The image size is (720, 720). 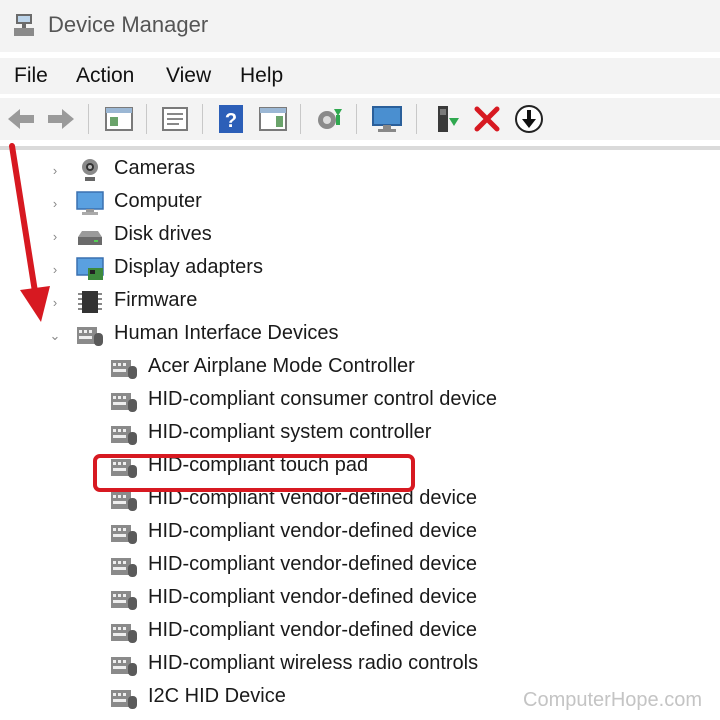 What do you see at coordinates (273, 119) in the screenshot?
I see `action-pane-icon` at bounding box center [273, 119].